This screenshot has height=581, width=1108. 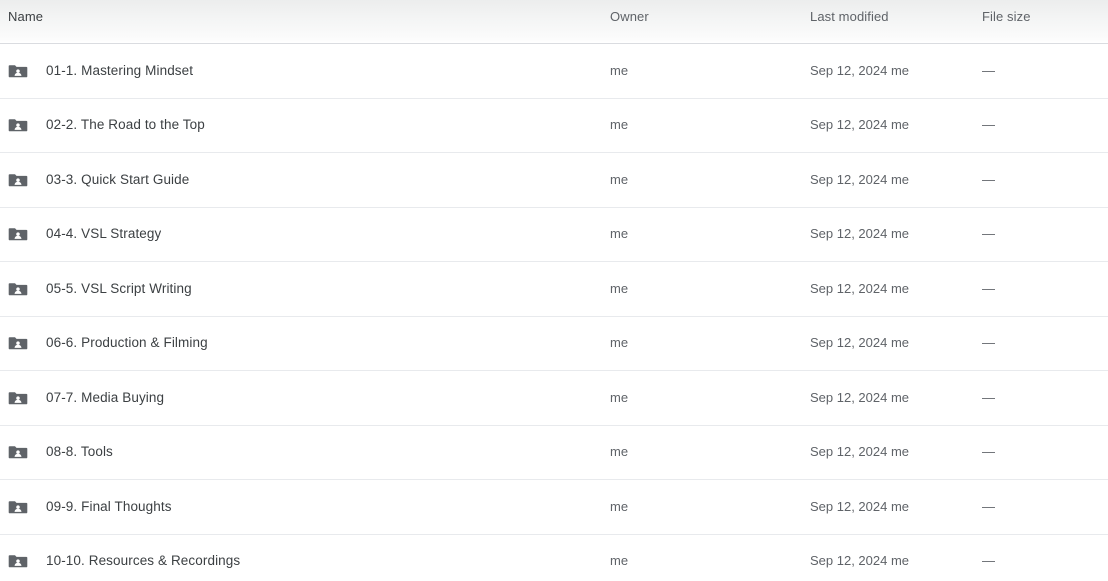 I want to click on table-row: 07-7. Media Buying me Sep 12, 2024 me —, so click(x=554, y=398).